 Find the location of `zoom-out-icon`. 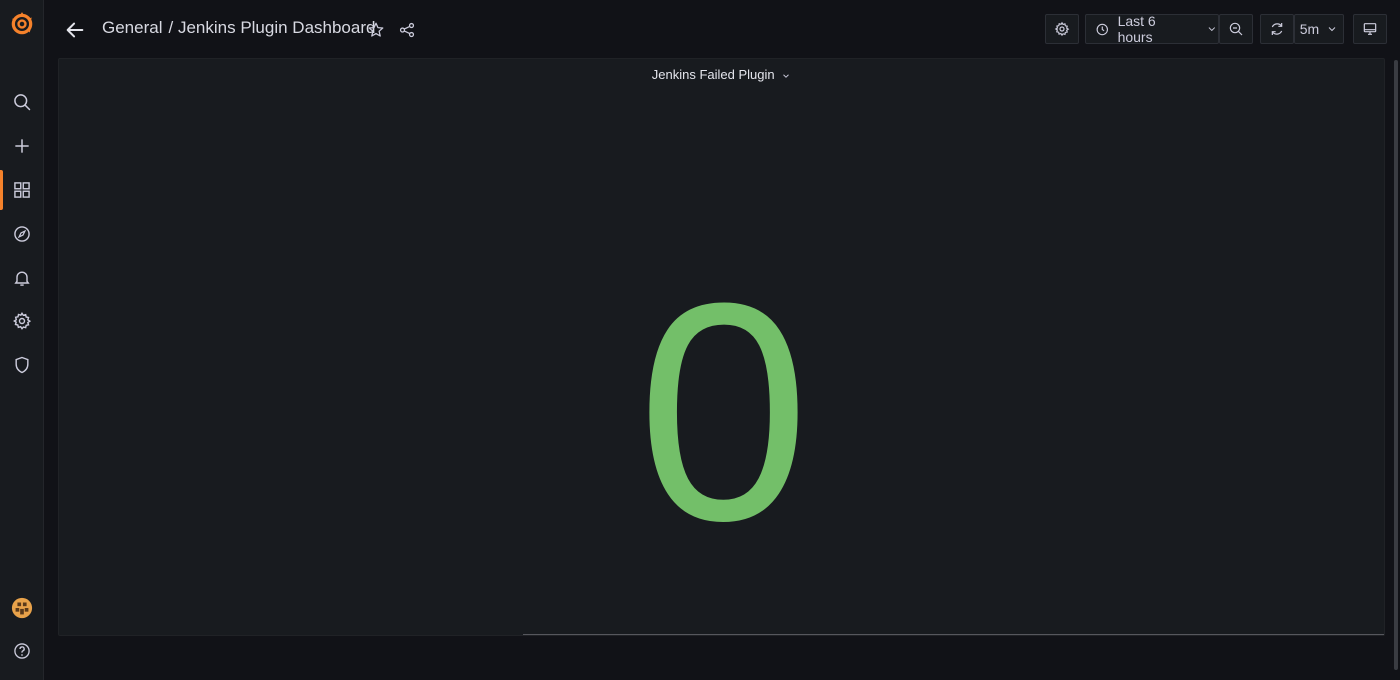

zoom-out-icon is located at coordinates (1236, 29).